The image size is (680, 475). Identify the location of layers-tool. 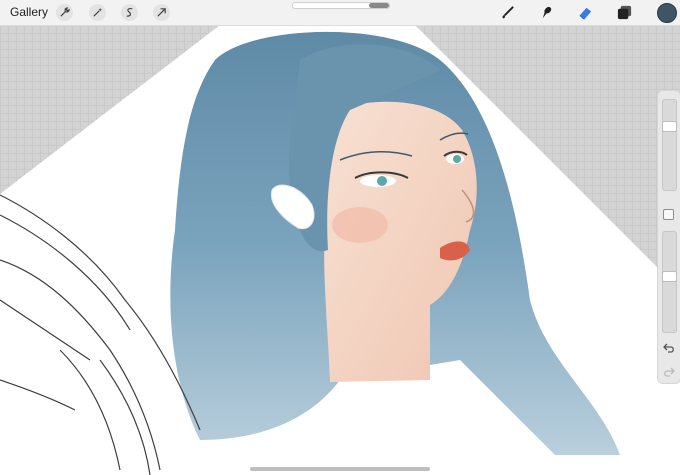
(624, 12).